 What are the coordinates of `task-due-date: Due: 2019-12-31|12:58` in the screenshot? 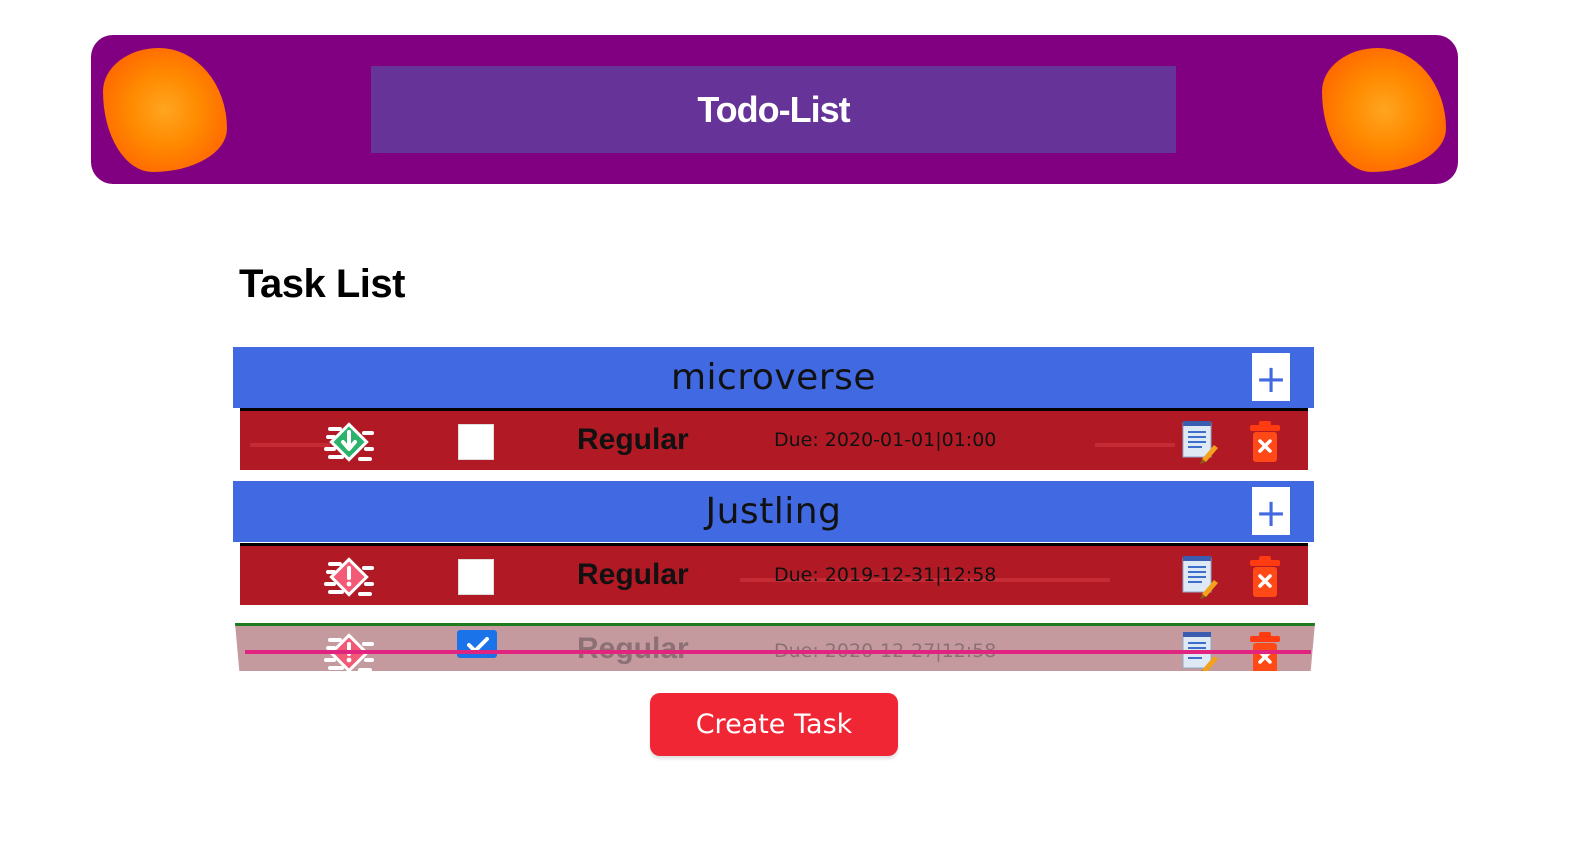 It's located at (885, 575).